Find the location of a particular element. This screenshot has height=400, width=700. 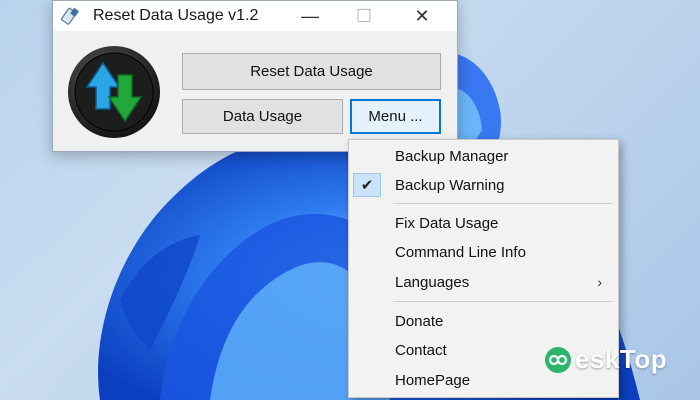

chevron-right-icon: › is located at coordinates (599, 282).